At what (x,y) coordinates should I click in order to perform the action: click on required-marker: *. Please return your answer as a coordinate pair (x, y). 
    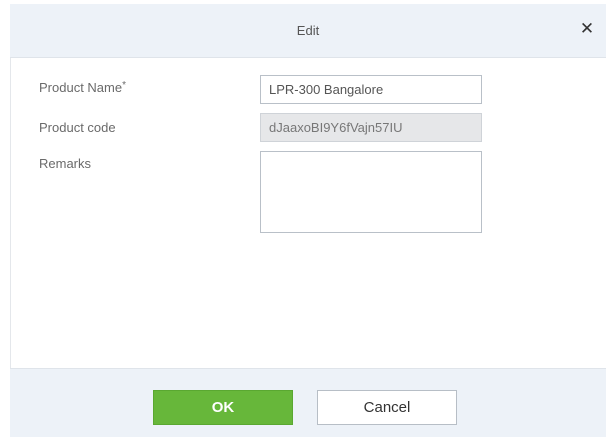
    Looking at the image, I should click on (124, 85).